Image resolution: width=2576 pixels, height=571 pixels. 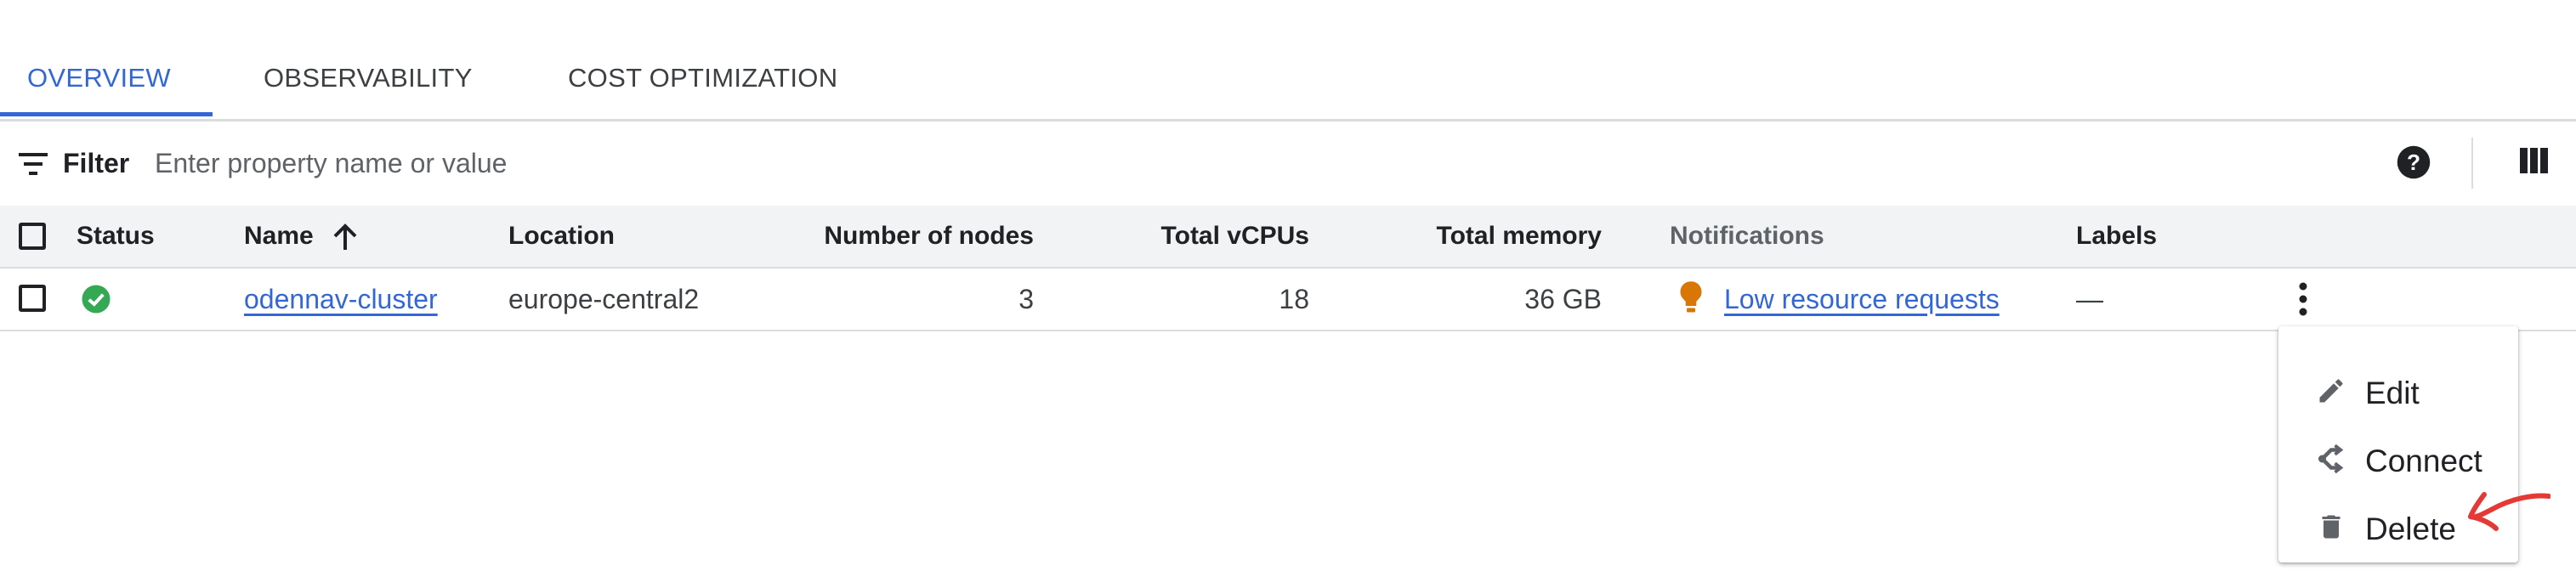 I want to click on menu-item-label: Connect, so click(x=2424, y=461).